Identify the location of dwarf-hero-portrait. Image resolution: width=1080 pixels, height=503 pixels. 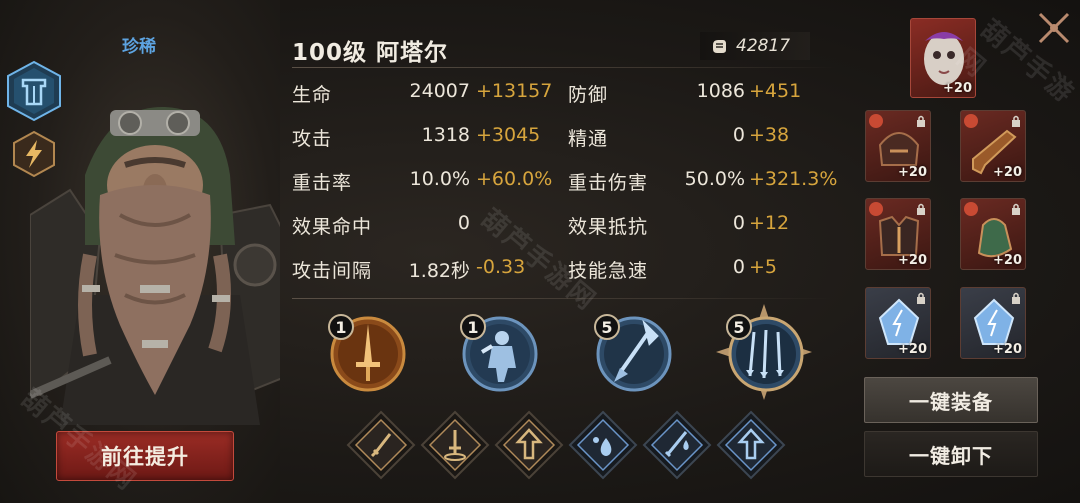
(155, 265).